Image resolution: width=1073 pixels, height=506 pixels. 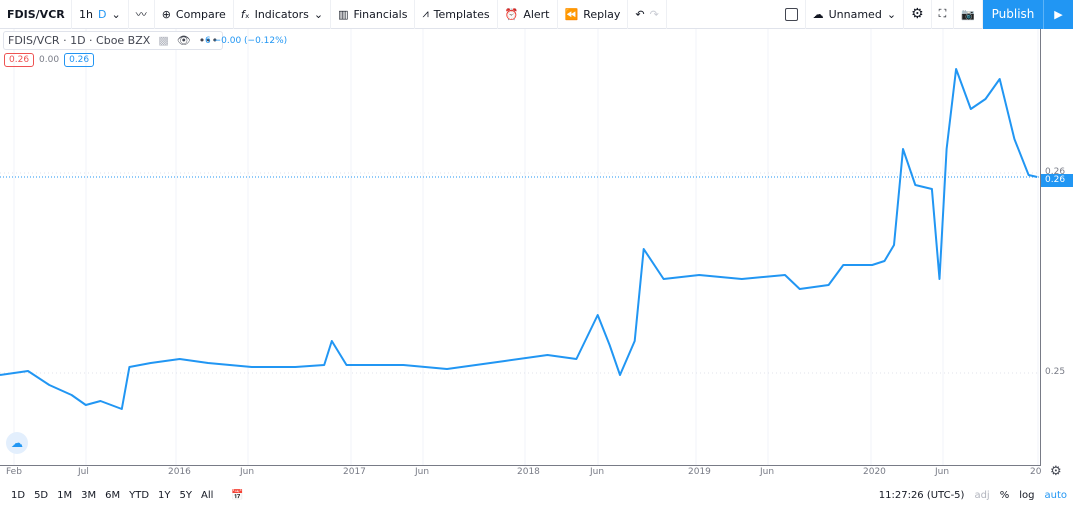 I want to click on symbol-label: FDIS/VCR, so click(x=36, y=14).